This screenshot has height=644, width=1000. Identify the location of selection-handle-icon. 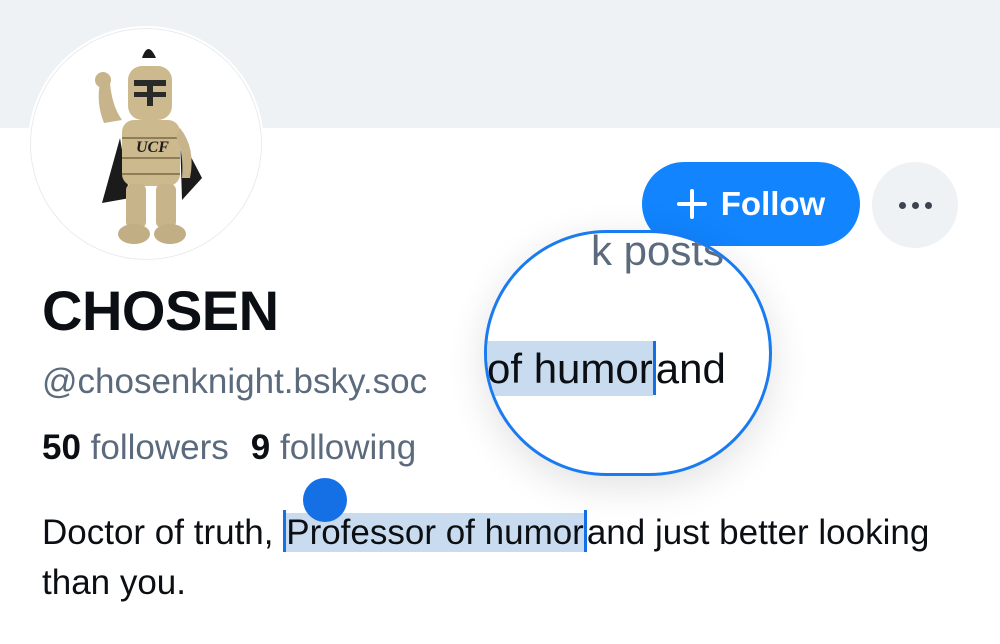
(325, 500).